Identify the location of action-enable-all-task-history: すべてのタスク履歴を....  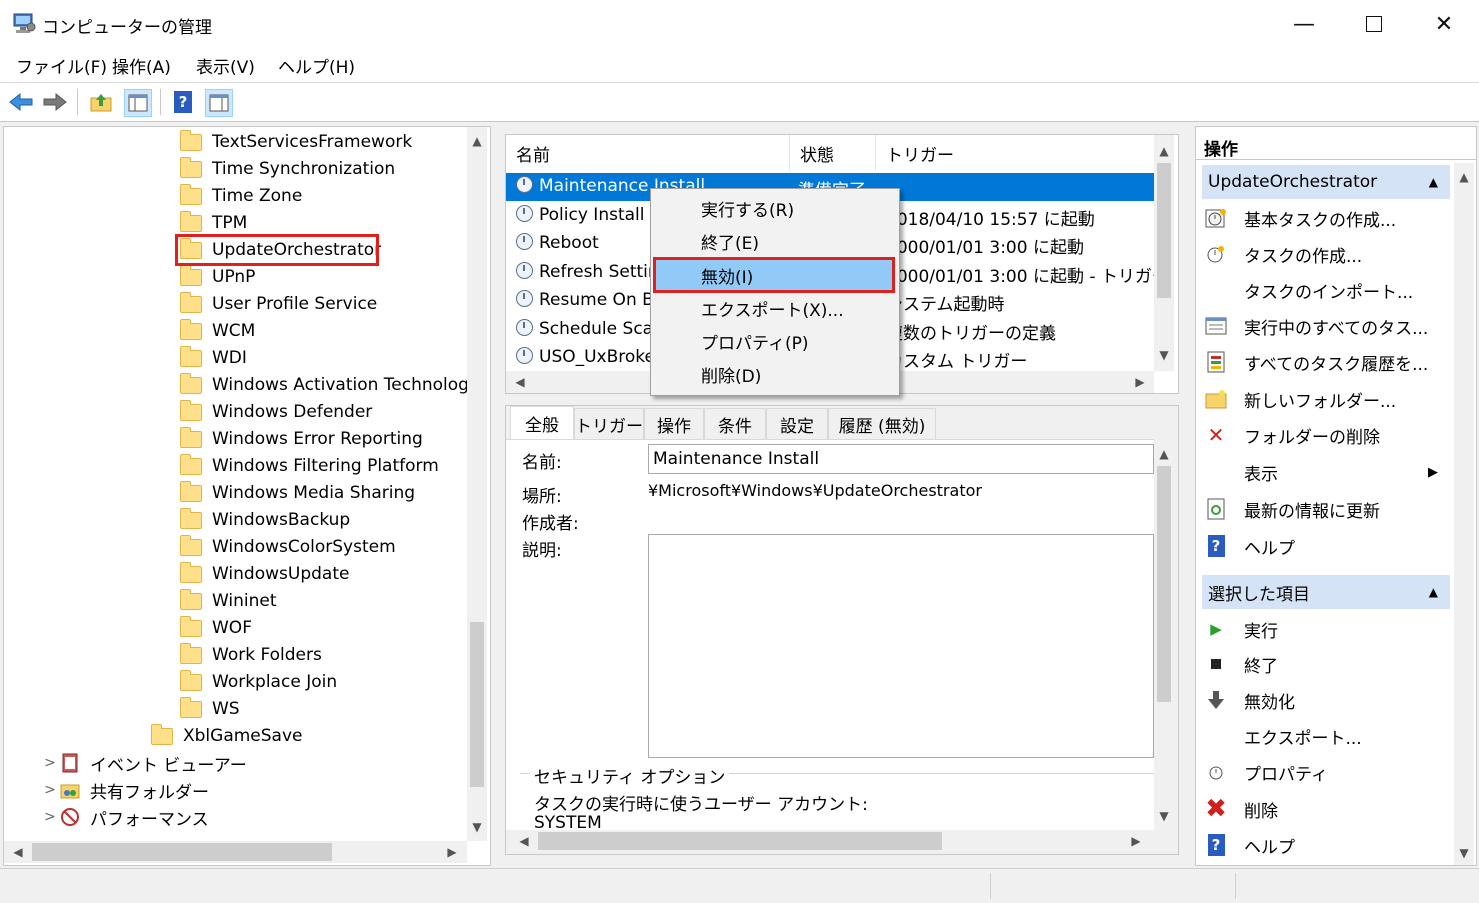
(1326, 362).